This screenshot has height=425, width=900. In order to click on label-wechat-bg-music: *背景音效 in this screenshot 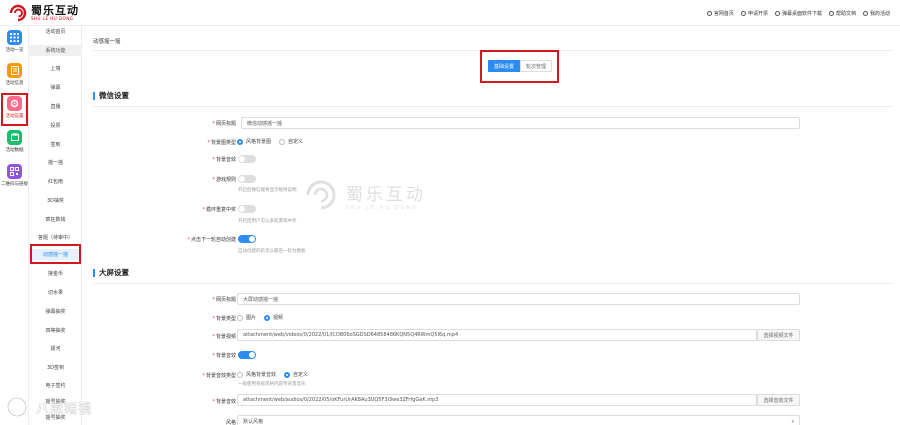, I will do `click(224, 160)`.